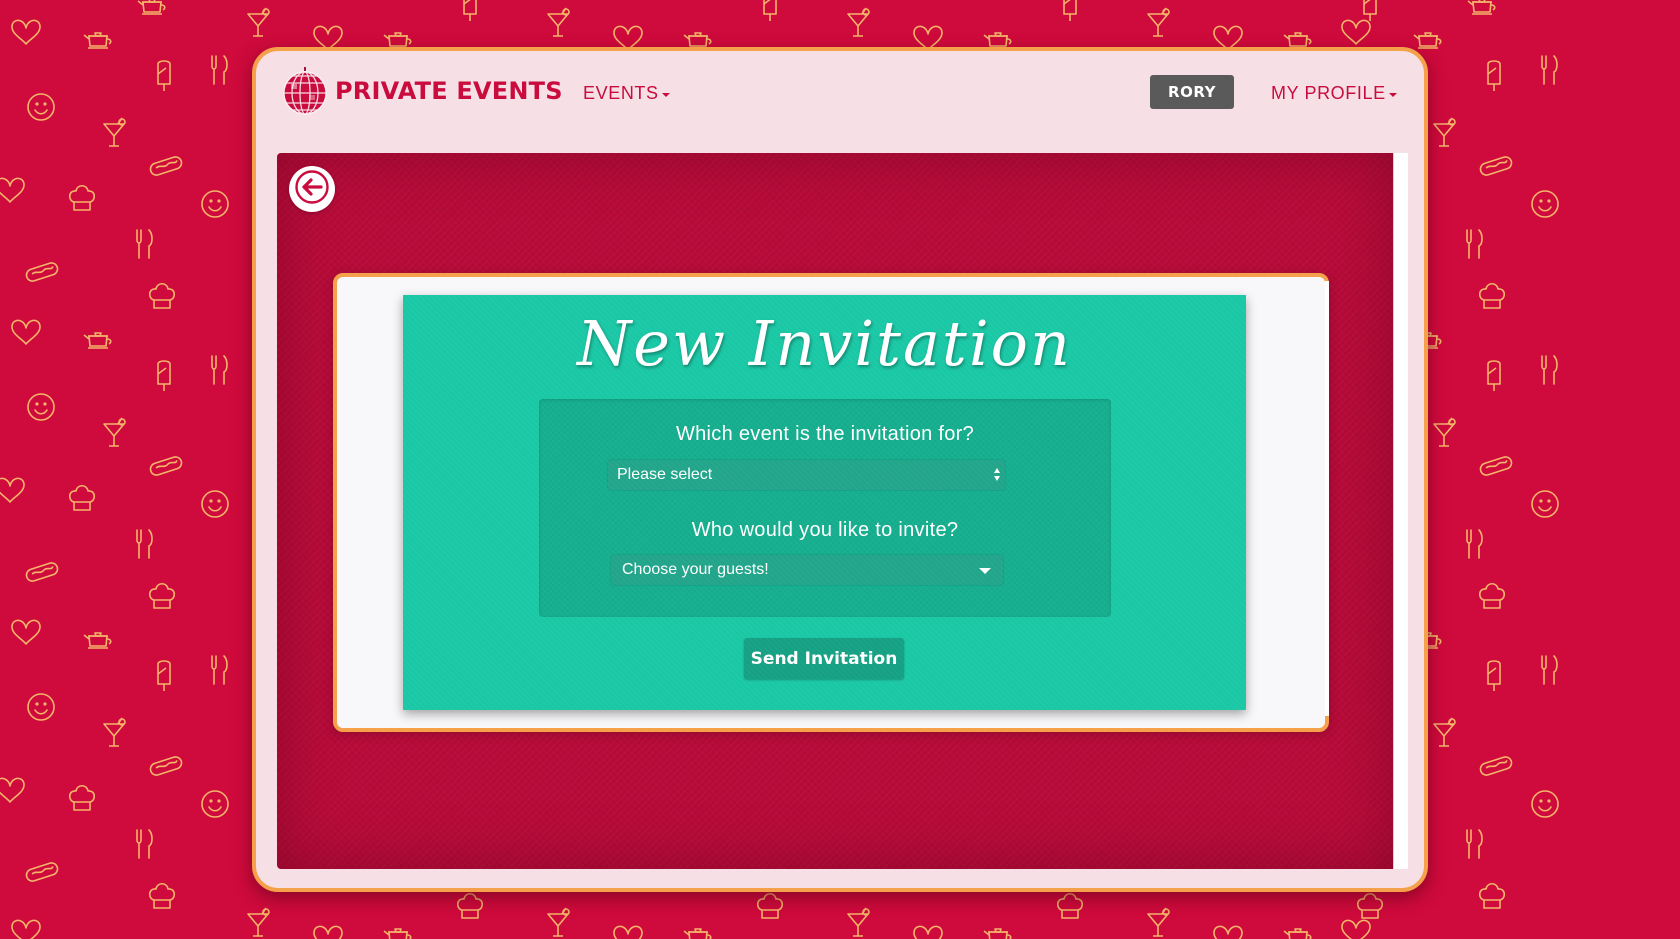 The width and height of the screenshot is (1680, 939). What do you see at coordinates (824, 658) in the screenshot?
I see `send-invitation-button: Send Invitation` at bounding box center [824, 658].